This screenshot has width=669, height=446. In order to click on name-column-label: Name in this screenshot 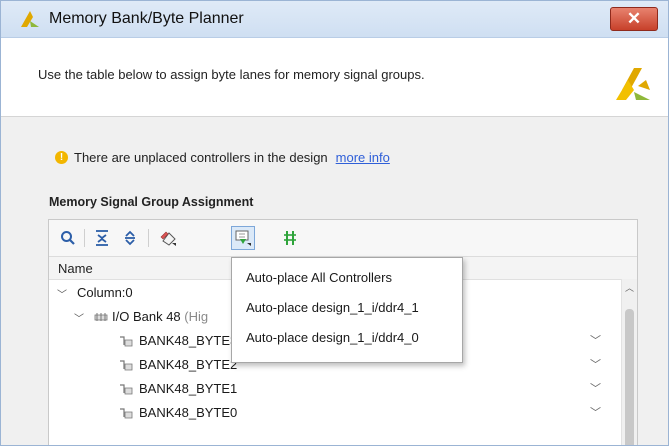, I will do `click(75, 268)`.